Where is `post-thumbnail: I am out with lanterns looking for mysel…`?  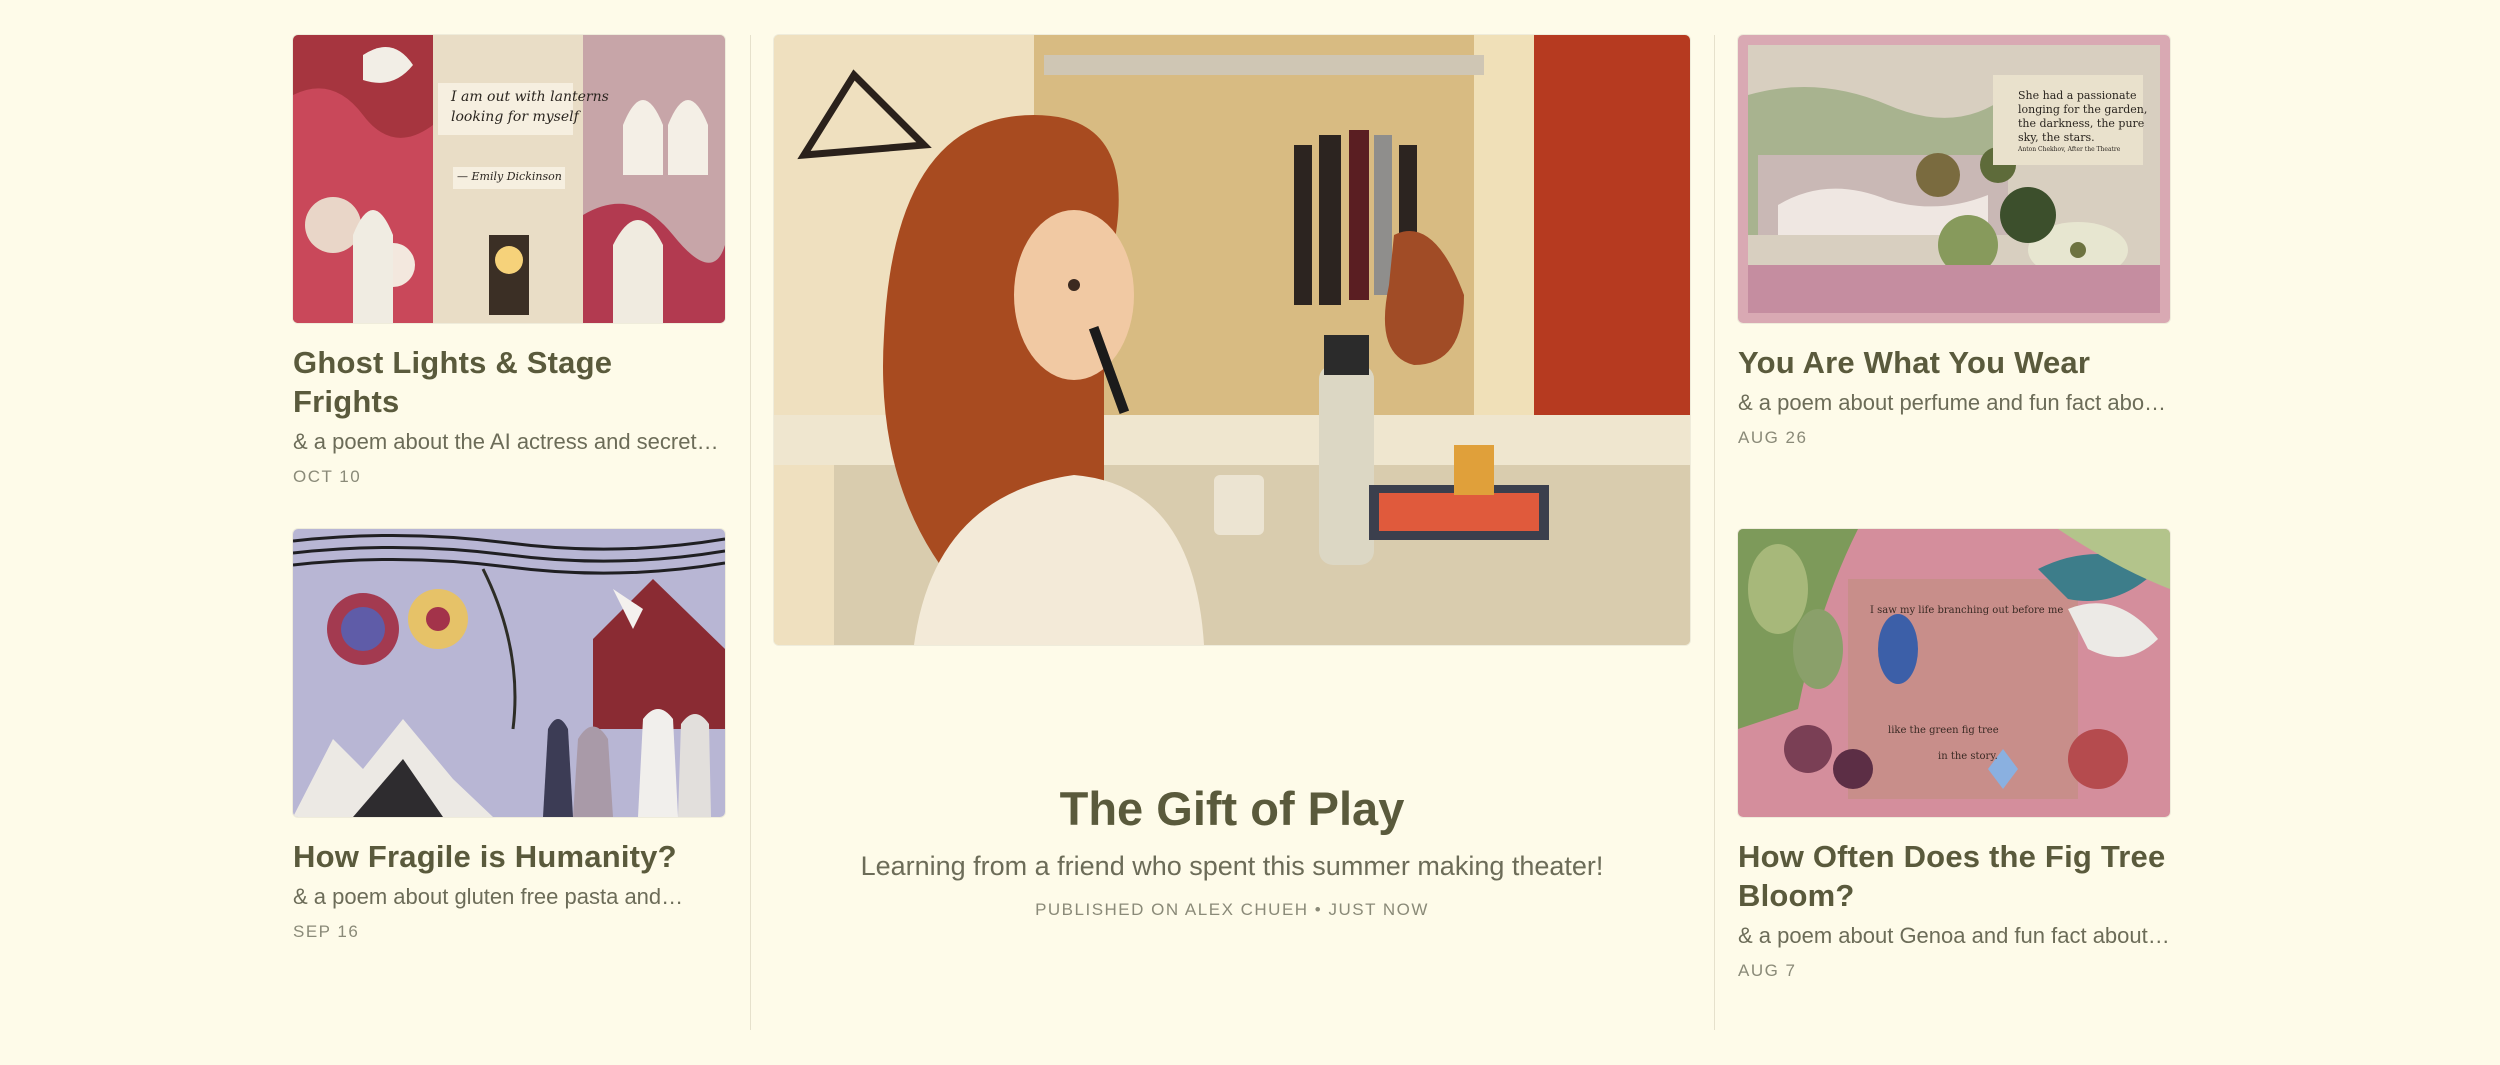
post-thumbnail: I am out with lanterns looking for mysel… is located at coordinates (509, 179).